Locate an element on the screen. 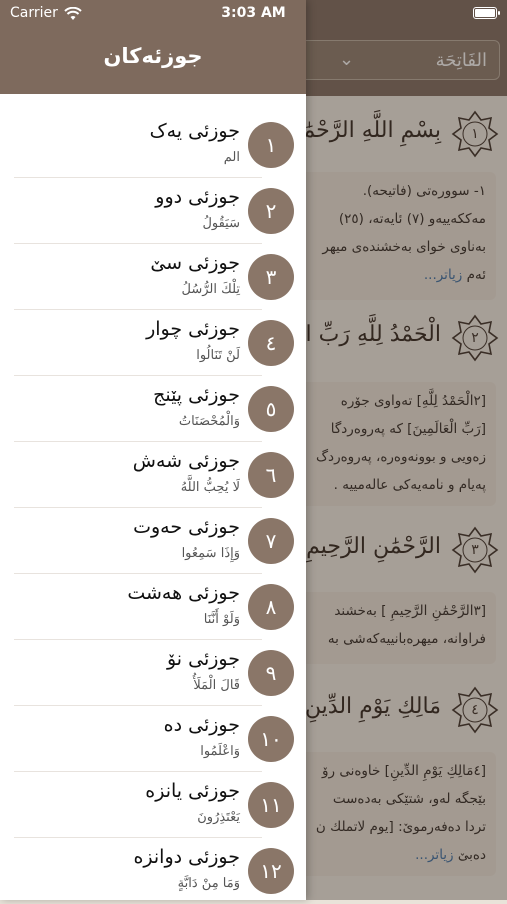 The height and width of the screenshot is (904, 507). juz-subtitle: الم is located at coordinates (231, 157).